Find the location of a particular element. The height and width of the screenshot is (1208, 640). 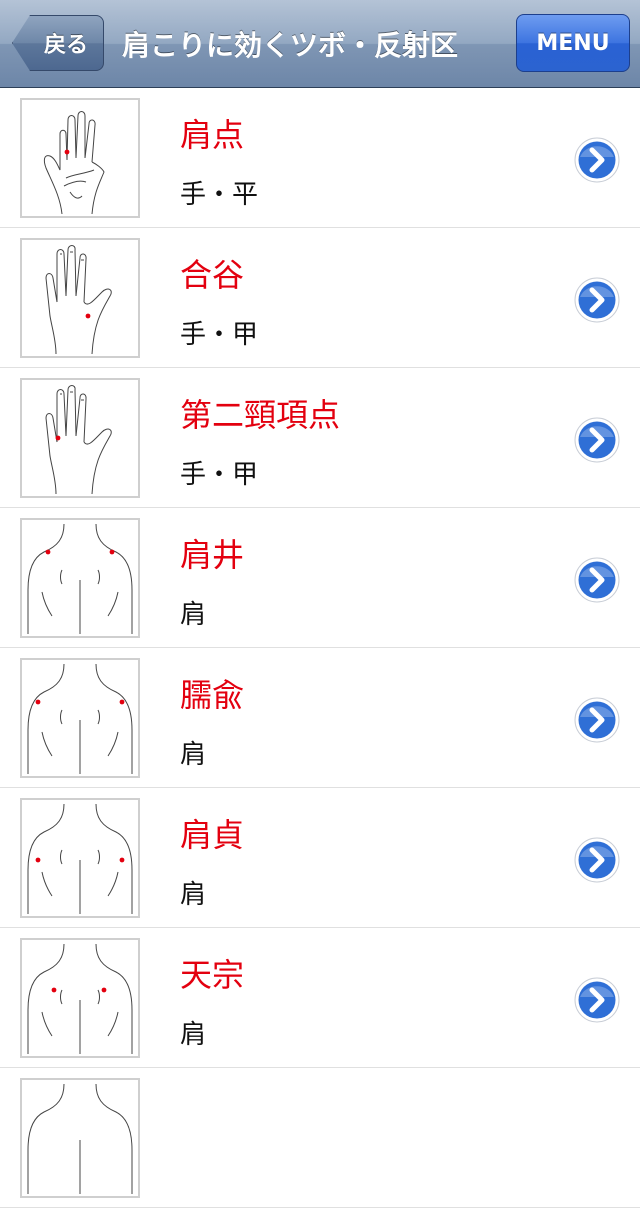

acupoint-name: 第二頸項点 is located at coordinates (260, 415).